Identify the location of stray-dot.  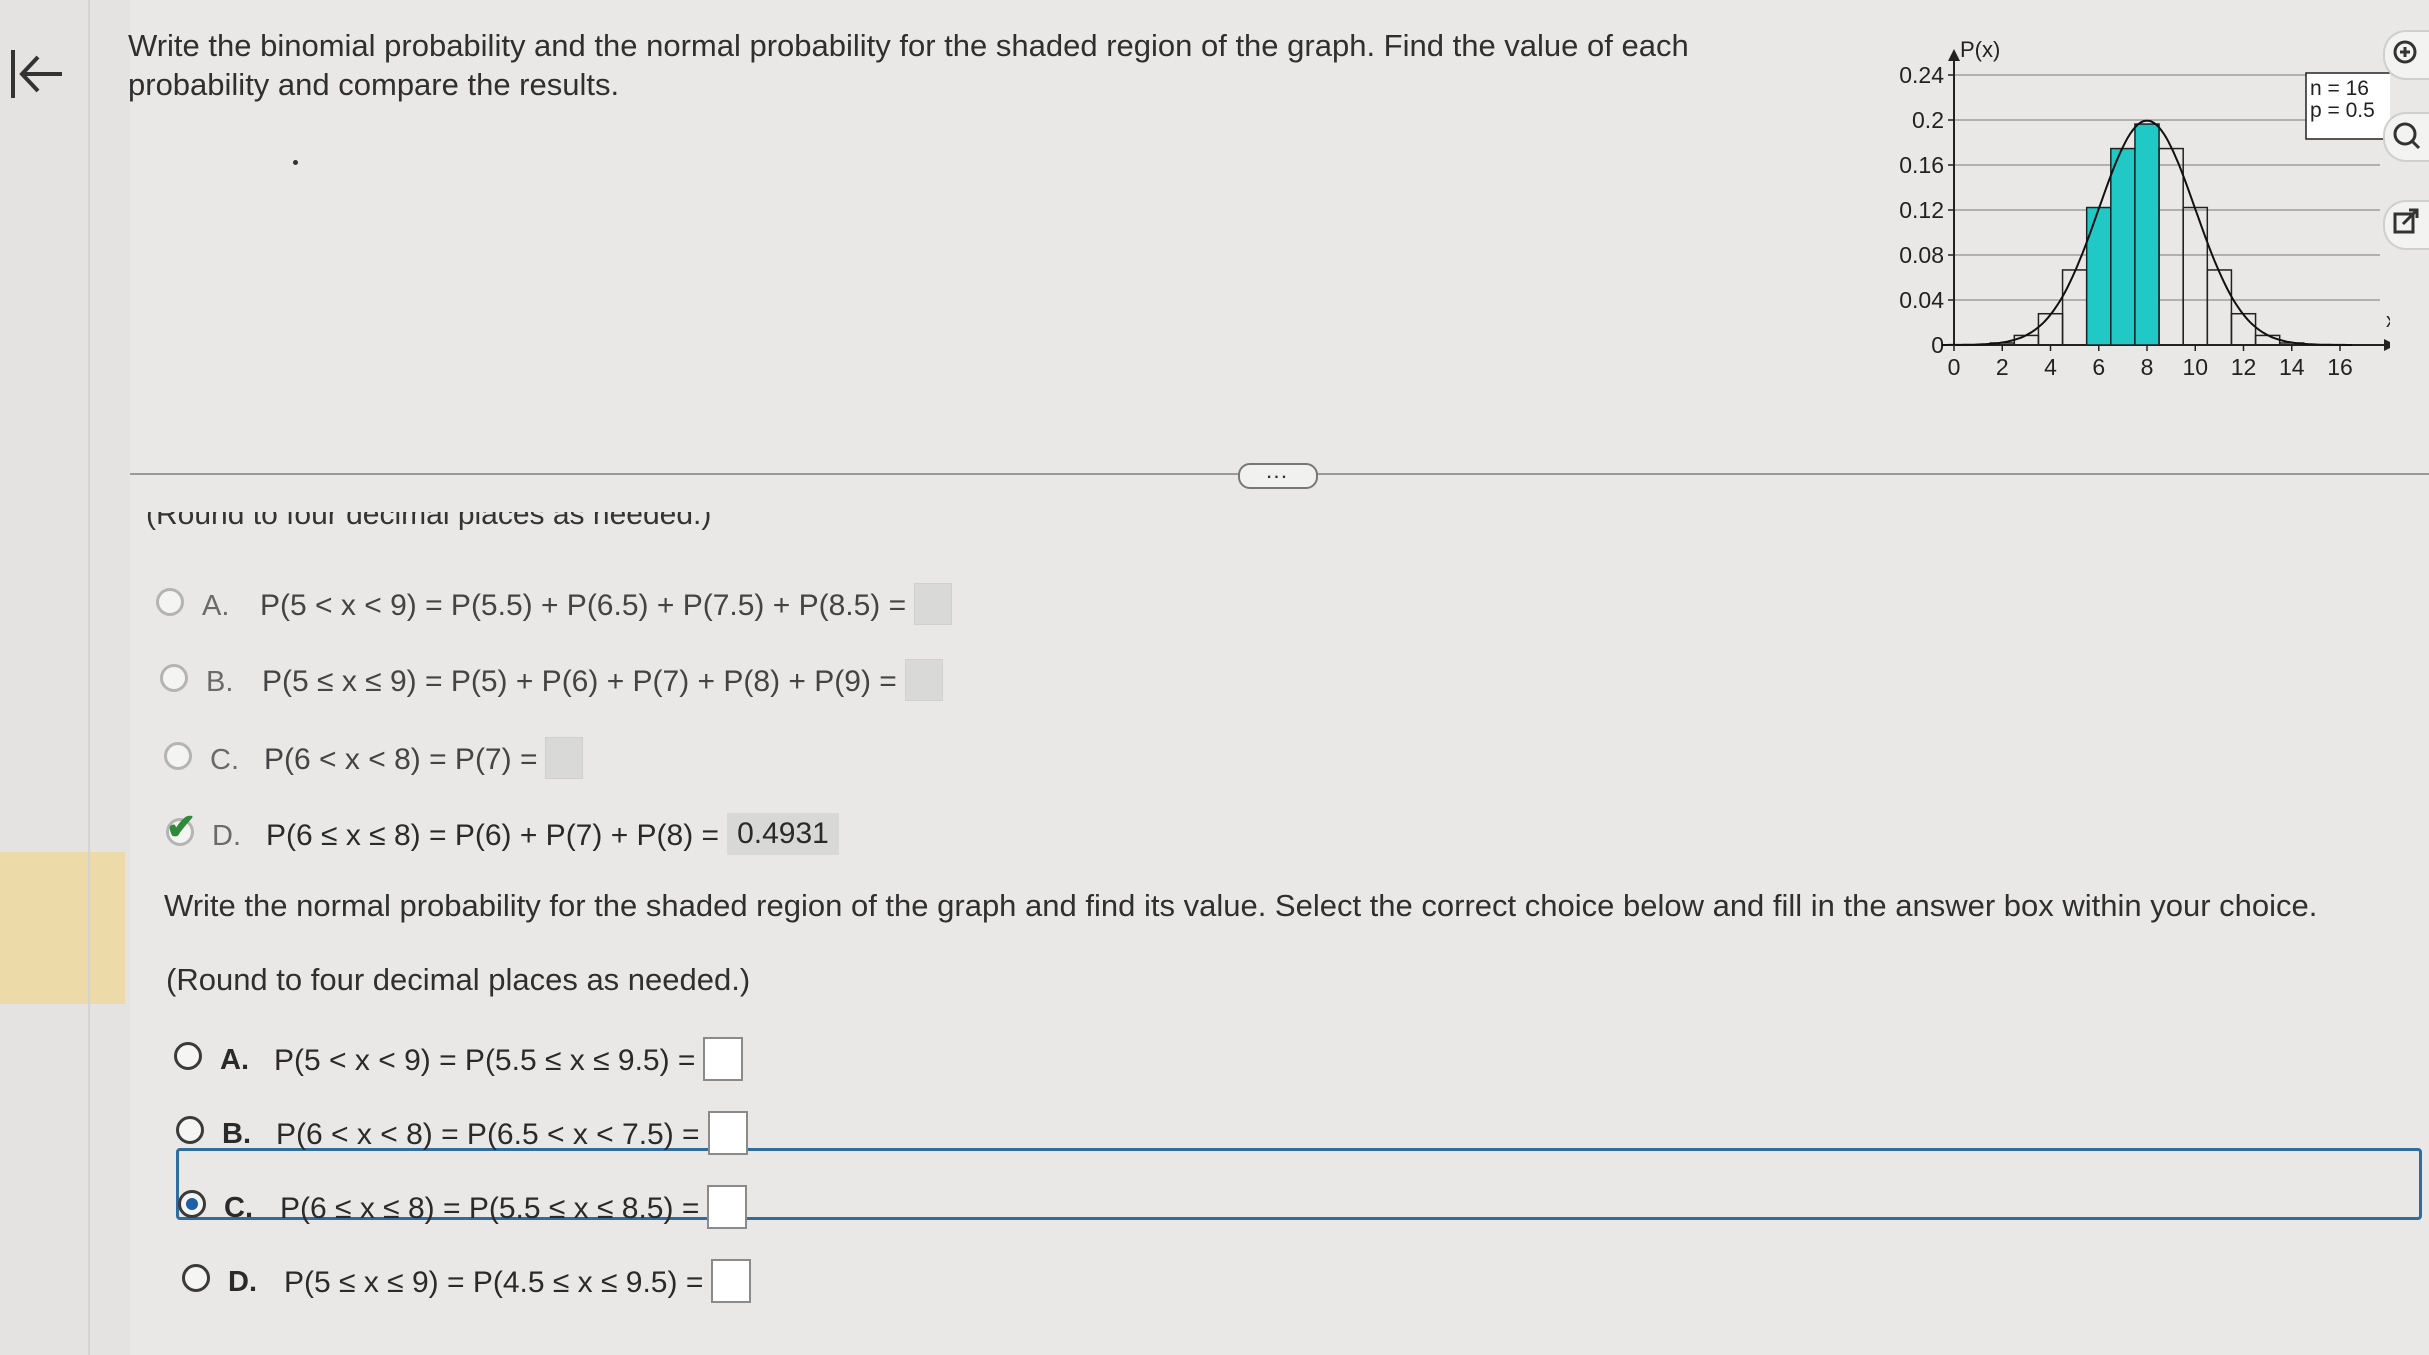
(295, 162).